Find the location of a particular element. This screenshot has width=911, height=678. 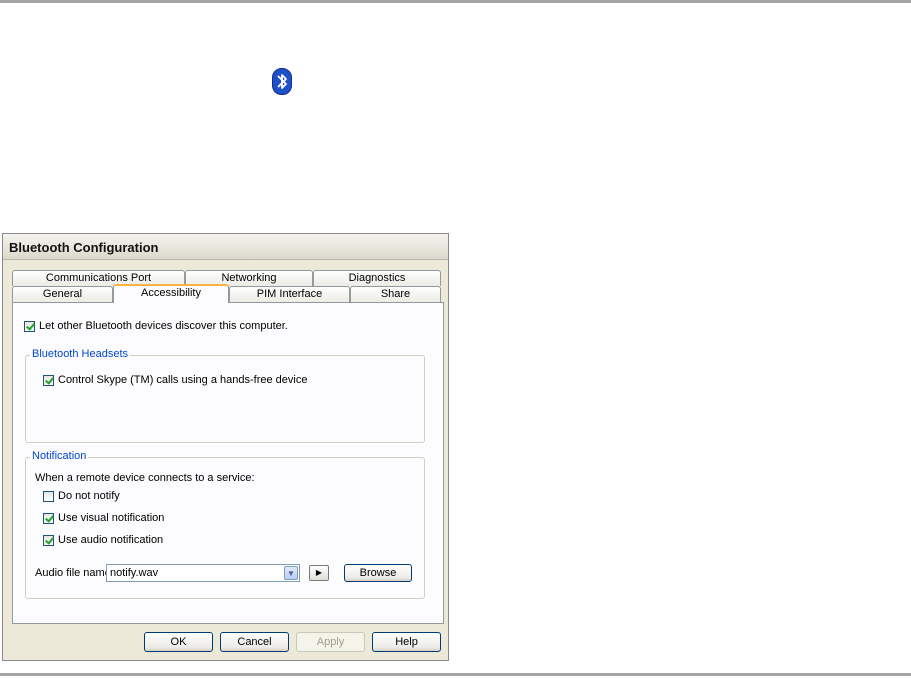

bluetooth-icon is located at coordinates (282, 81).